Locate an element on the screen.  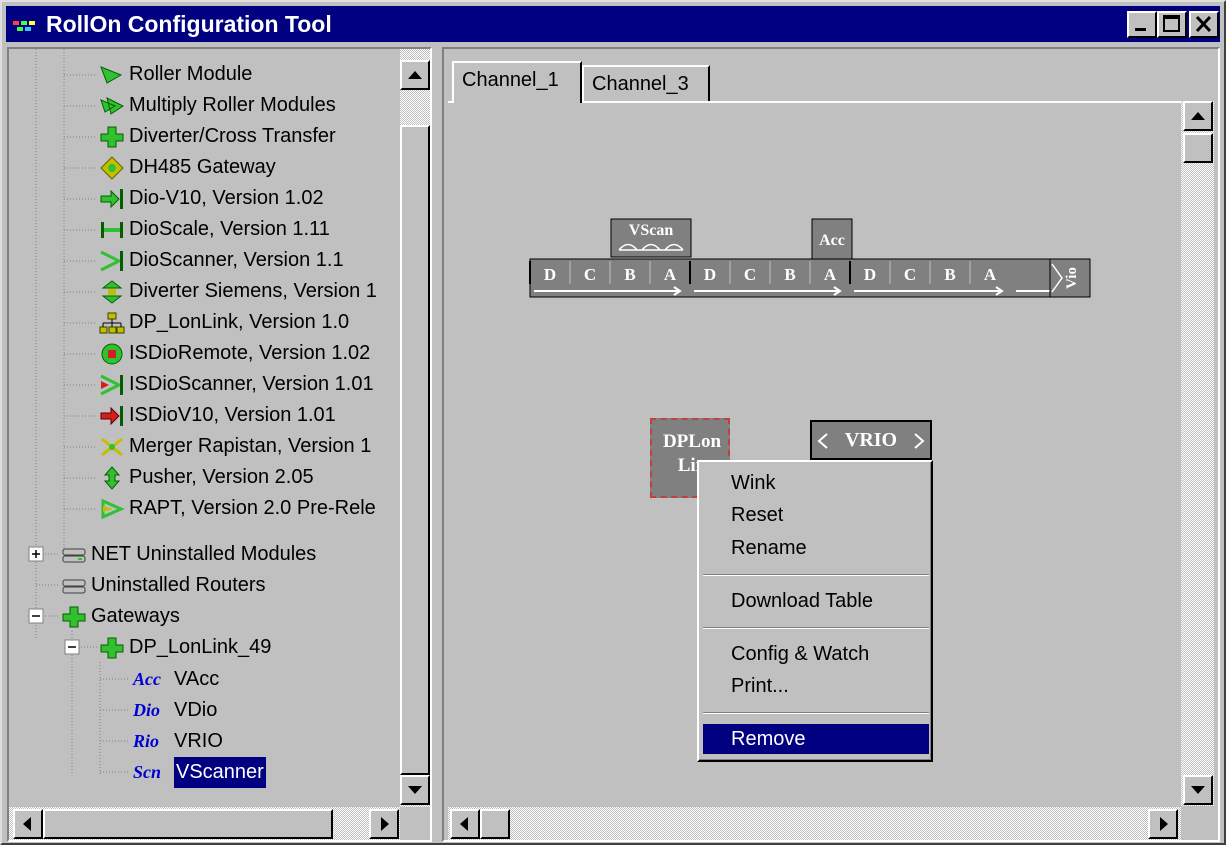
dh485-gateway-icon is located at coordinates (112, 168).